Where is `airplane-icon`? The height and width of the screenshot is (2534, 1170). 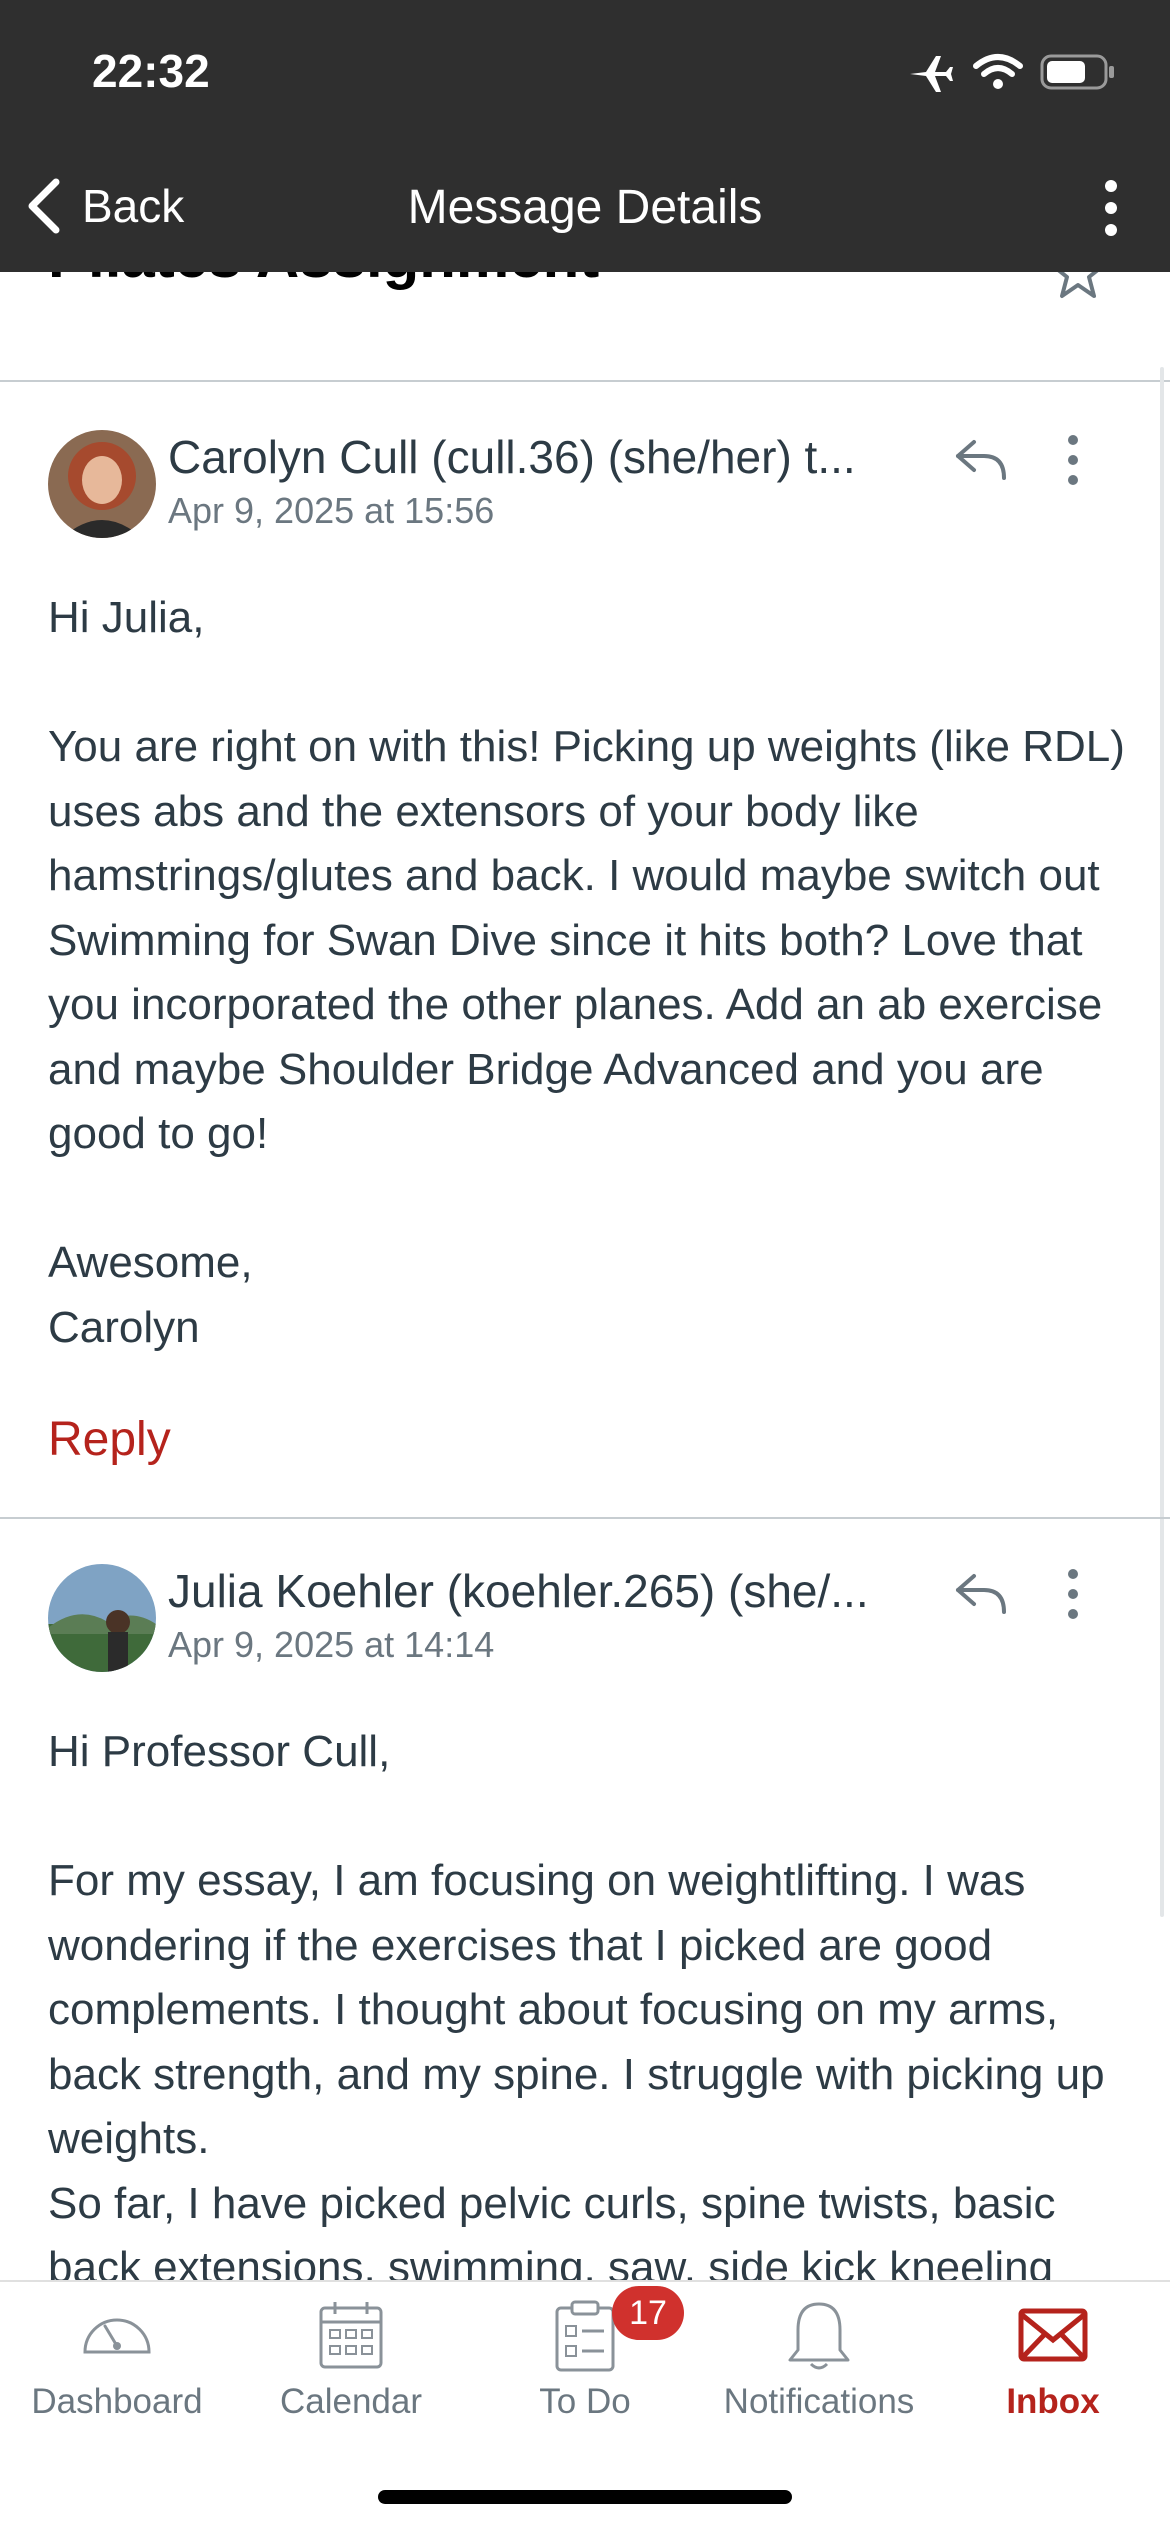
airplane-icon is located at coordinates (931, 74).